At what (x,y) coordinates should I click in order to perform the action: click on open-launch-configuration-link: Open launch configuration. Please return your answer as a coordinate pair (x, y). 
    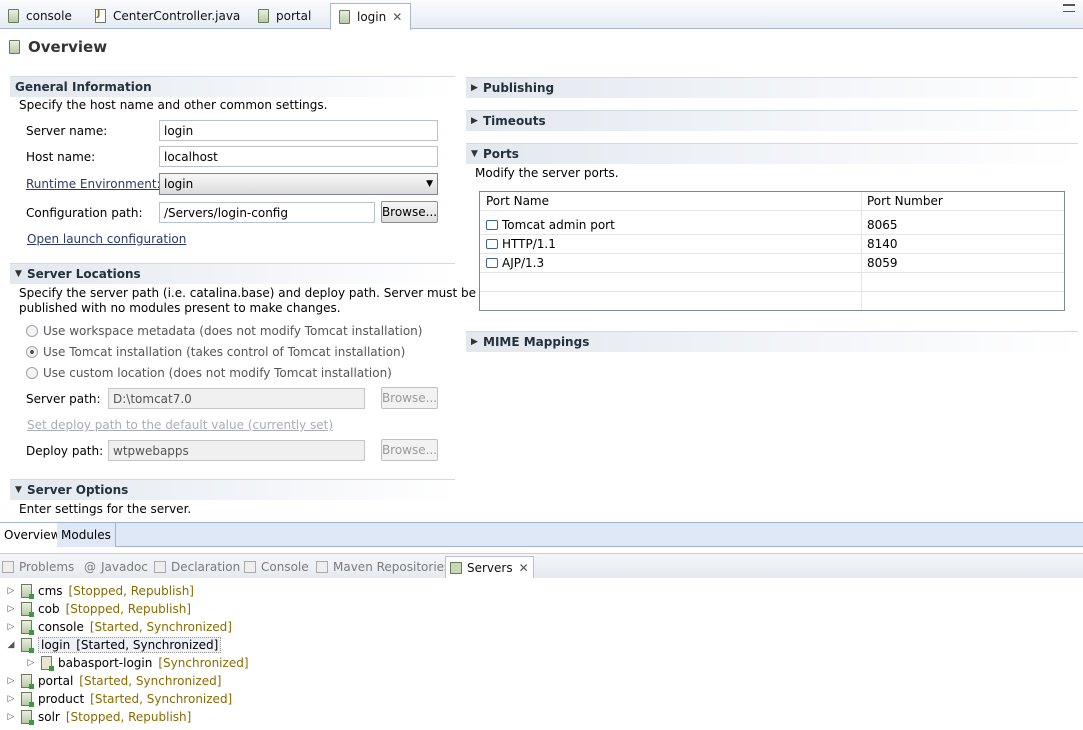
    Looking at the image, I should click on (106, 239).